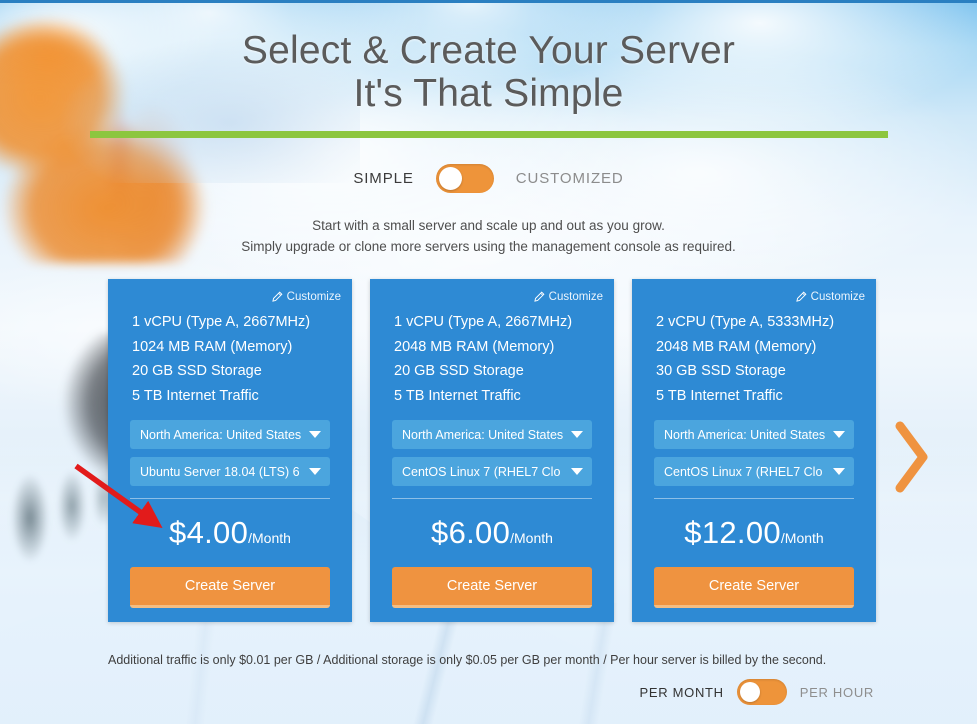 The height and width of the screenshot is (724, 977). Describe the element at coordinates (220, 471) in the screenshot. I see `os-select-value: Ubuntu Server 18.04 (LTS) 6` at that location.